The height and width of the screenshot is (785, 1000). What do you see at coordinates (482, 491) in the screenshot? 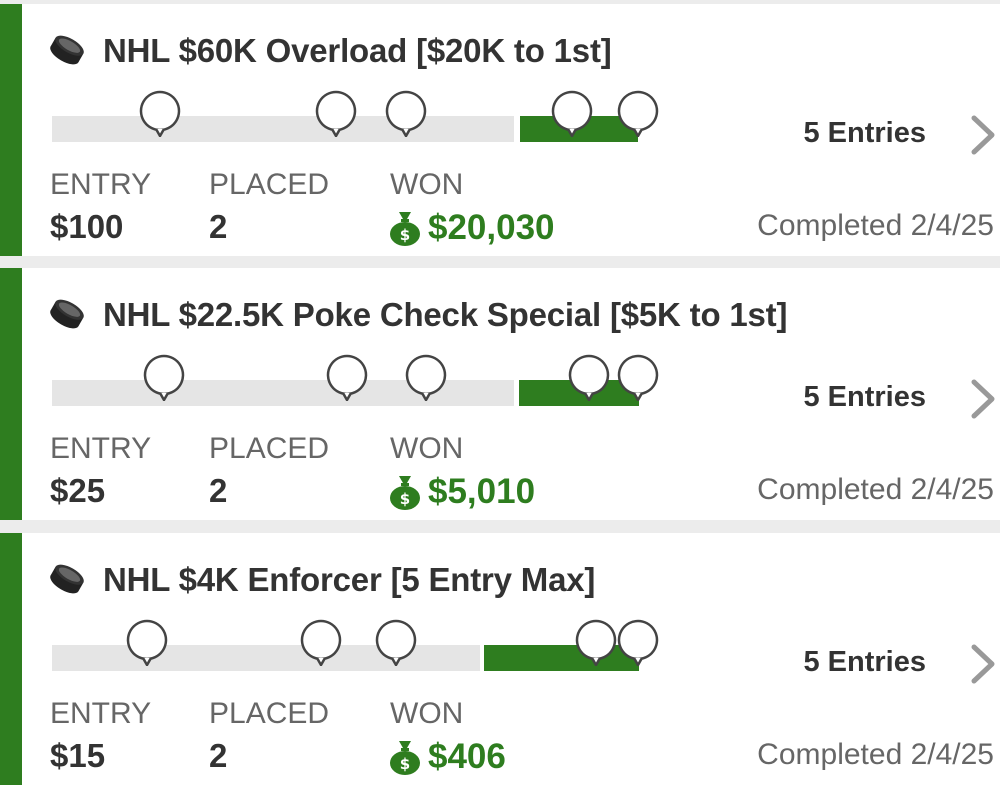
I see `won-value: $5,010` at bounding box center [482, 491].